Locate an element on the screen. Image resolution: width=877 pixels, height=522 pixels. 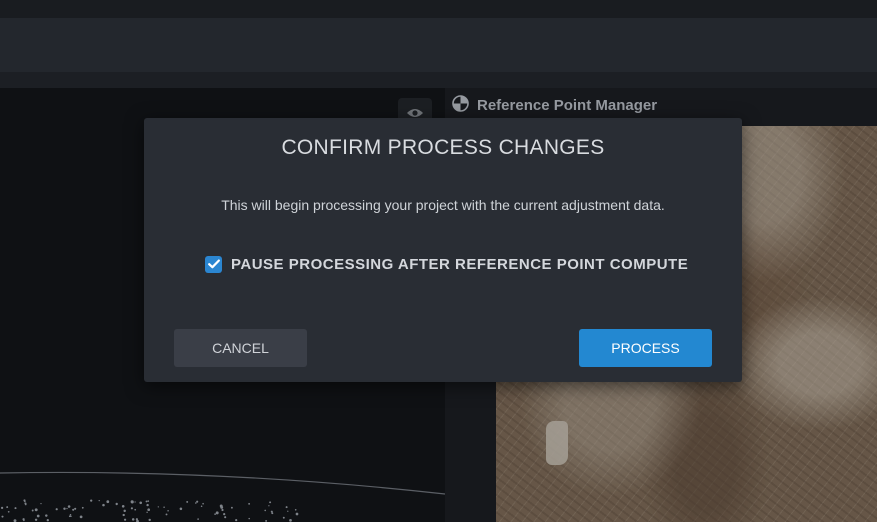
checkmark-icon is located at coordinates (213, 265).